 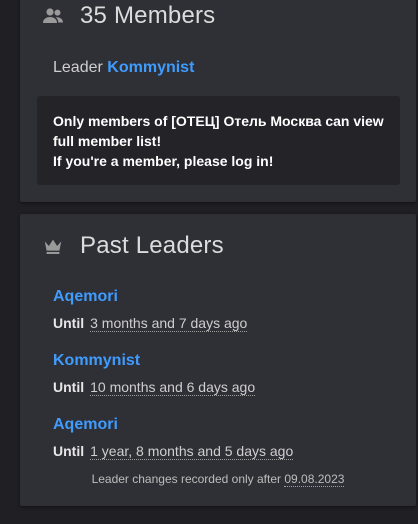 What do you see at coordinates (152, 245) in the screenshot?
I see `past-leaders-title-text: Past Leaders` at bounding box center [152, 245].